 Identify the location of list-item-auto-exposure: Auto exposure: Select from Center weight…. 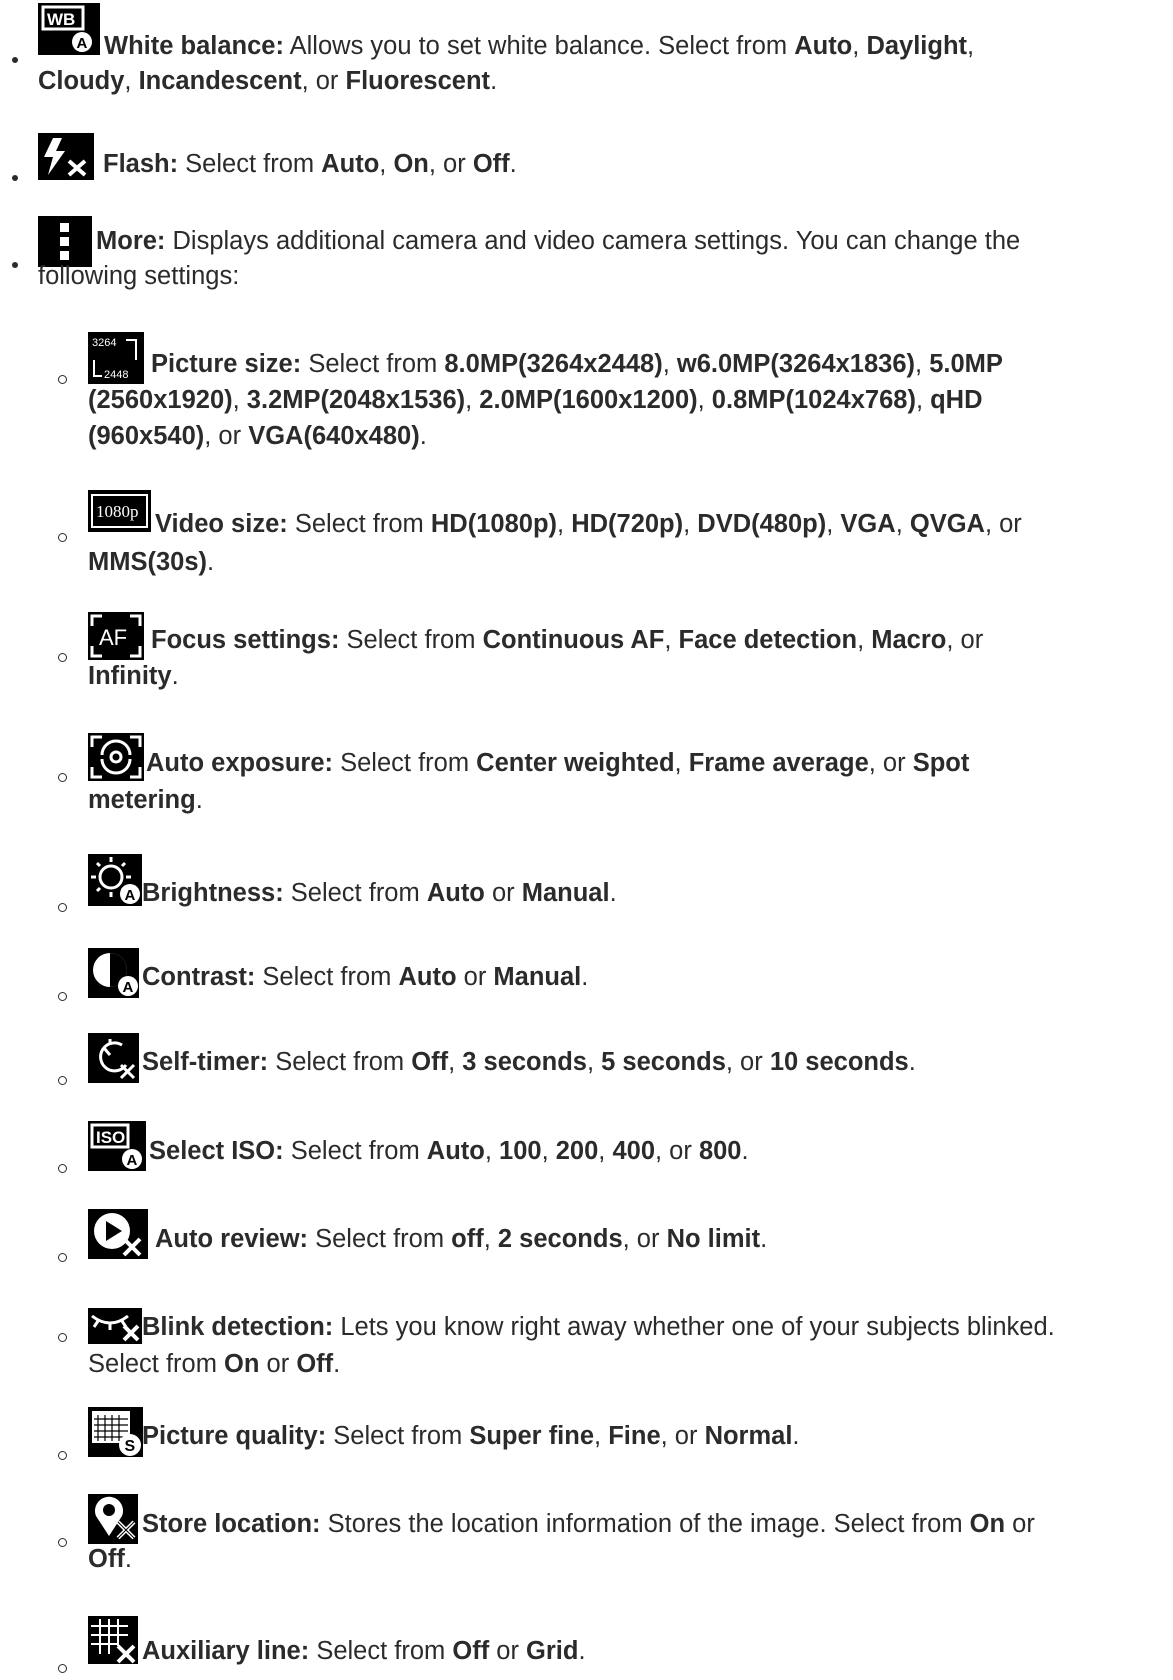
(623, 774).